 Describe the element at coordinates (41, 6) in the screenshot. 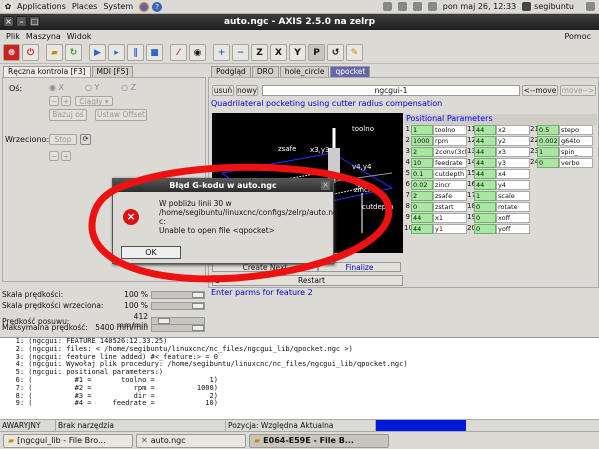

I see `applications-menu: Applications` at that location.